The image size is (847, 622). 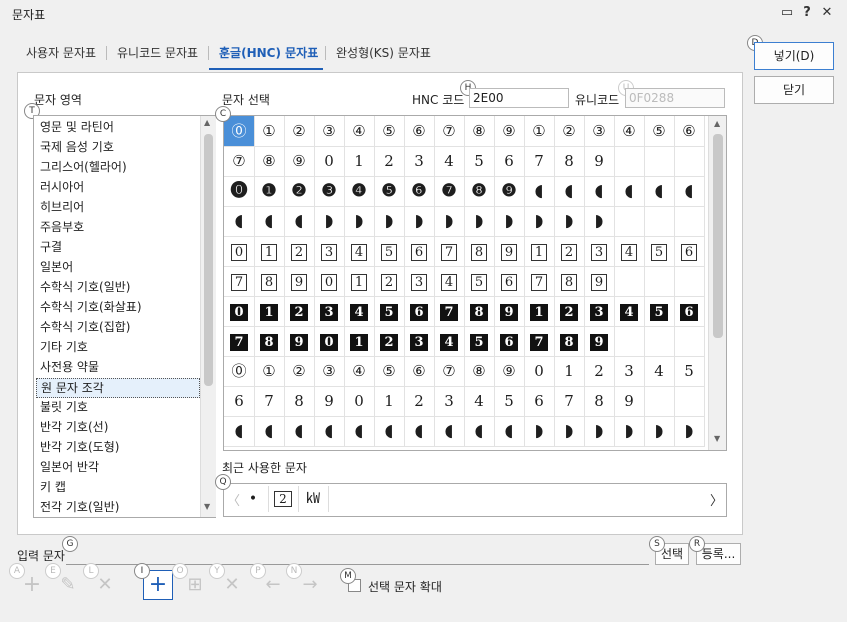 I want to click on recent-char: •, so click(x=253, y=499).